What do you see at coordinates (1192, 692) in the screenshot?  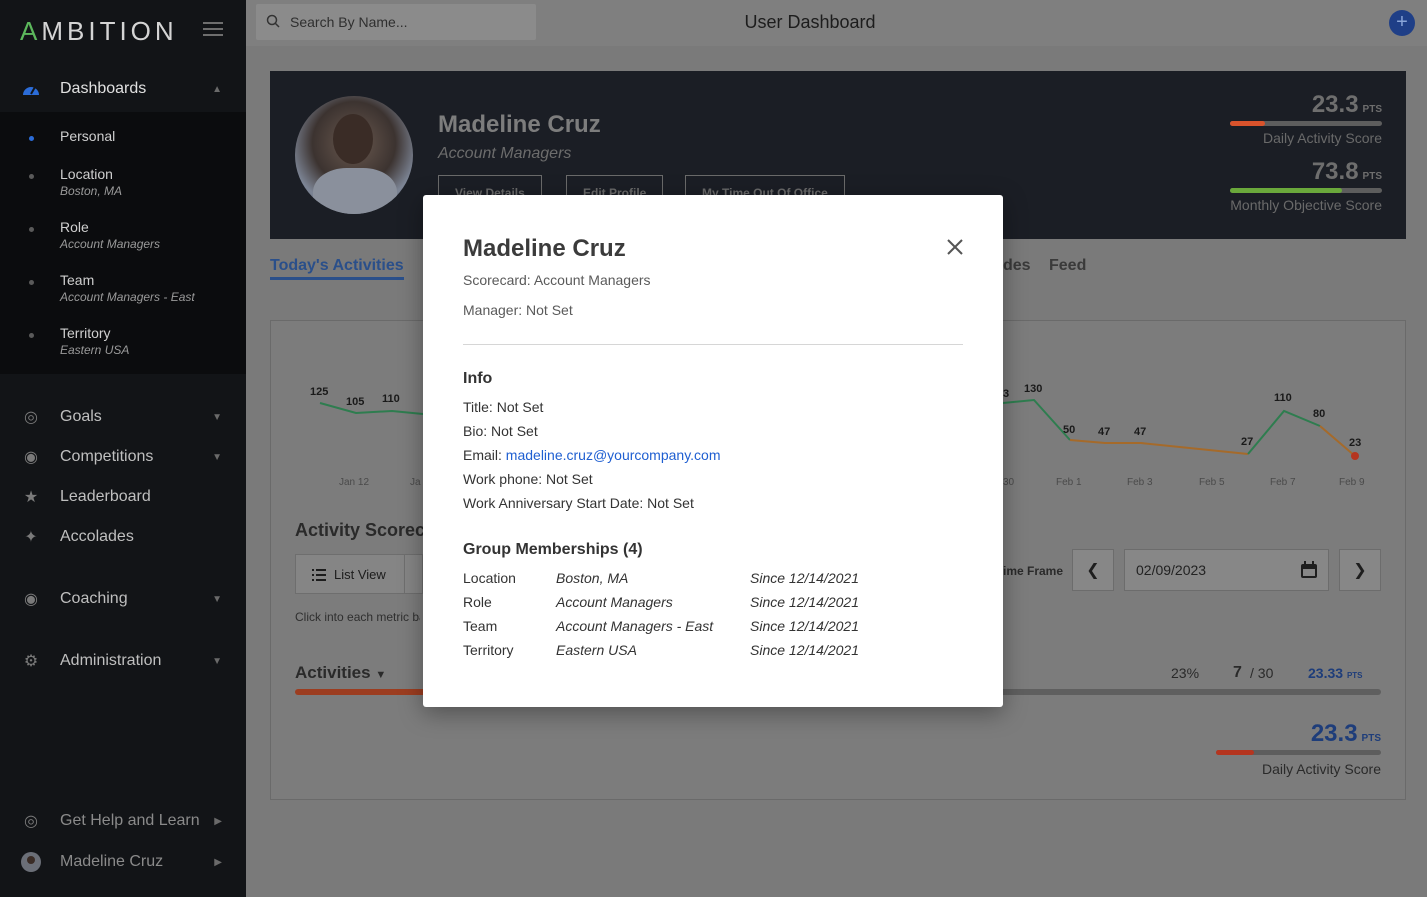 I see `activities-progress-track` at bounding box center [1192, 692].